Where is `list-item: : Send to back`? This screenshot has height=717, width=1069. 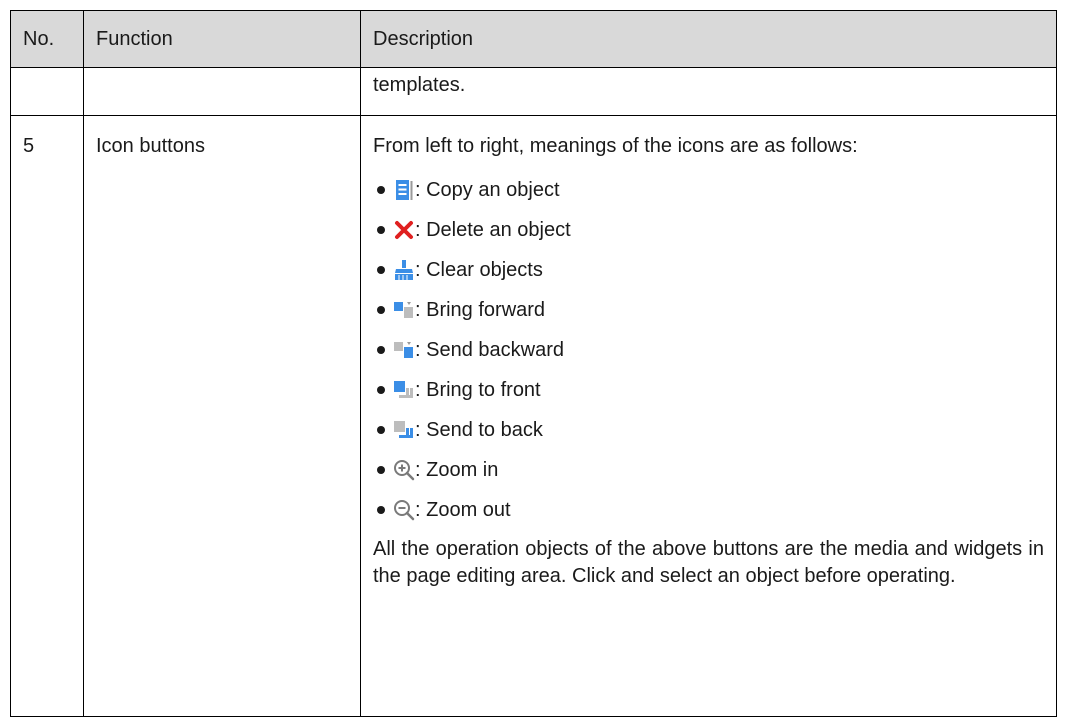 list-item: : Send to back is located at coordinates (708, 430).